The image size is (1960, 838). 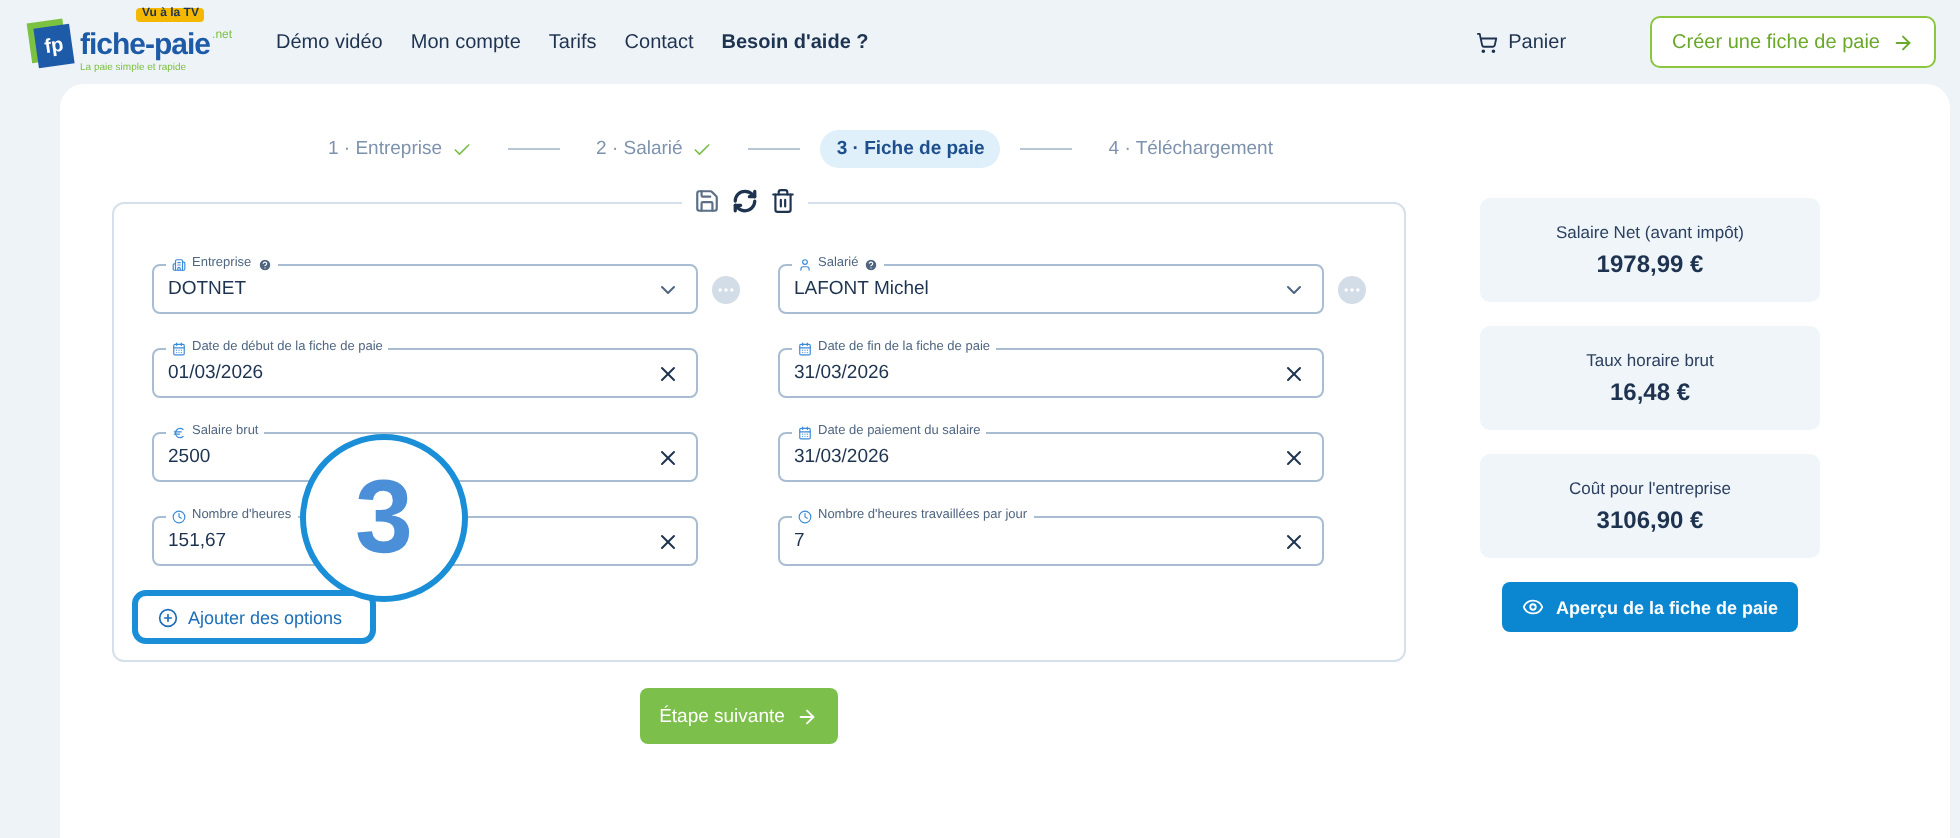 I want to click on summary-label: Taux horaire brut, so click(x=1650, y=360).